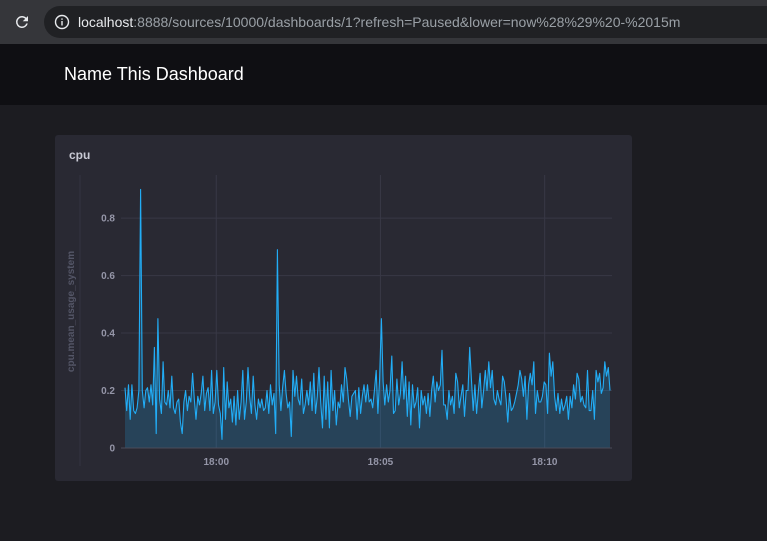 Image resolution: width=767 pixels, height=541 pixels. What do you see at coordinates (154, 74) in the screenshot?
I see `dashboard-title: Name This Dashboard` at bounding box center [154, 74].